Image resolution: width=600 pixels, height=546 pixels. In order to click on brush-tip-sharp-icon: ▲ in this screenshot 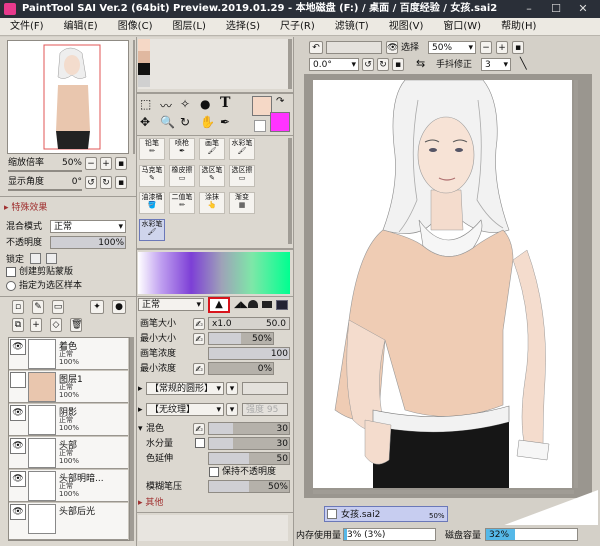, I will do `click(219, 305)`.